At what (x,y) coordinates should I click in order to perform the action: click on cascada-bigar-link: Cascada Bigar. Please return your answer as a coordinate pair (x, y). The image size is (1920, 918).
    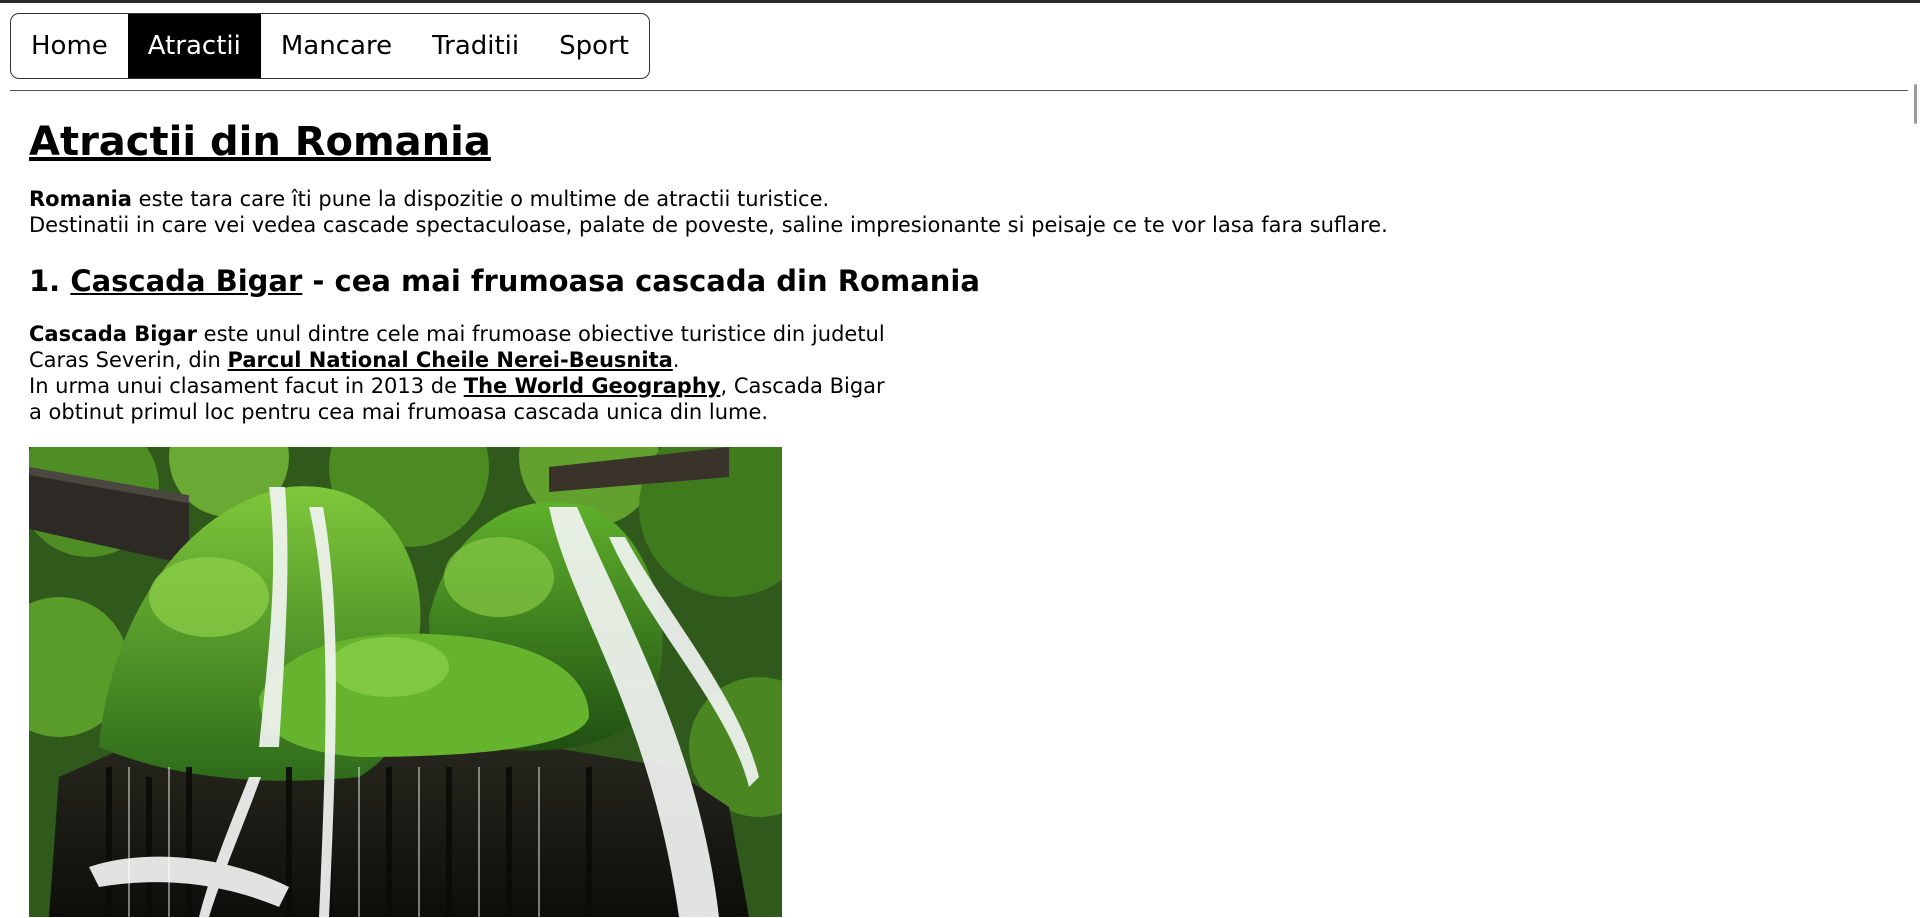
    Looking at the image, I should click on (186, 281).